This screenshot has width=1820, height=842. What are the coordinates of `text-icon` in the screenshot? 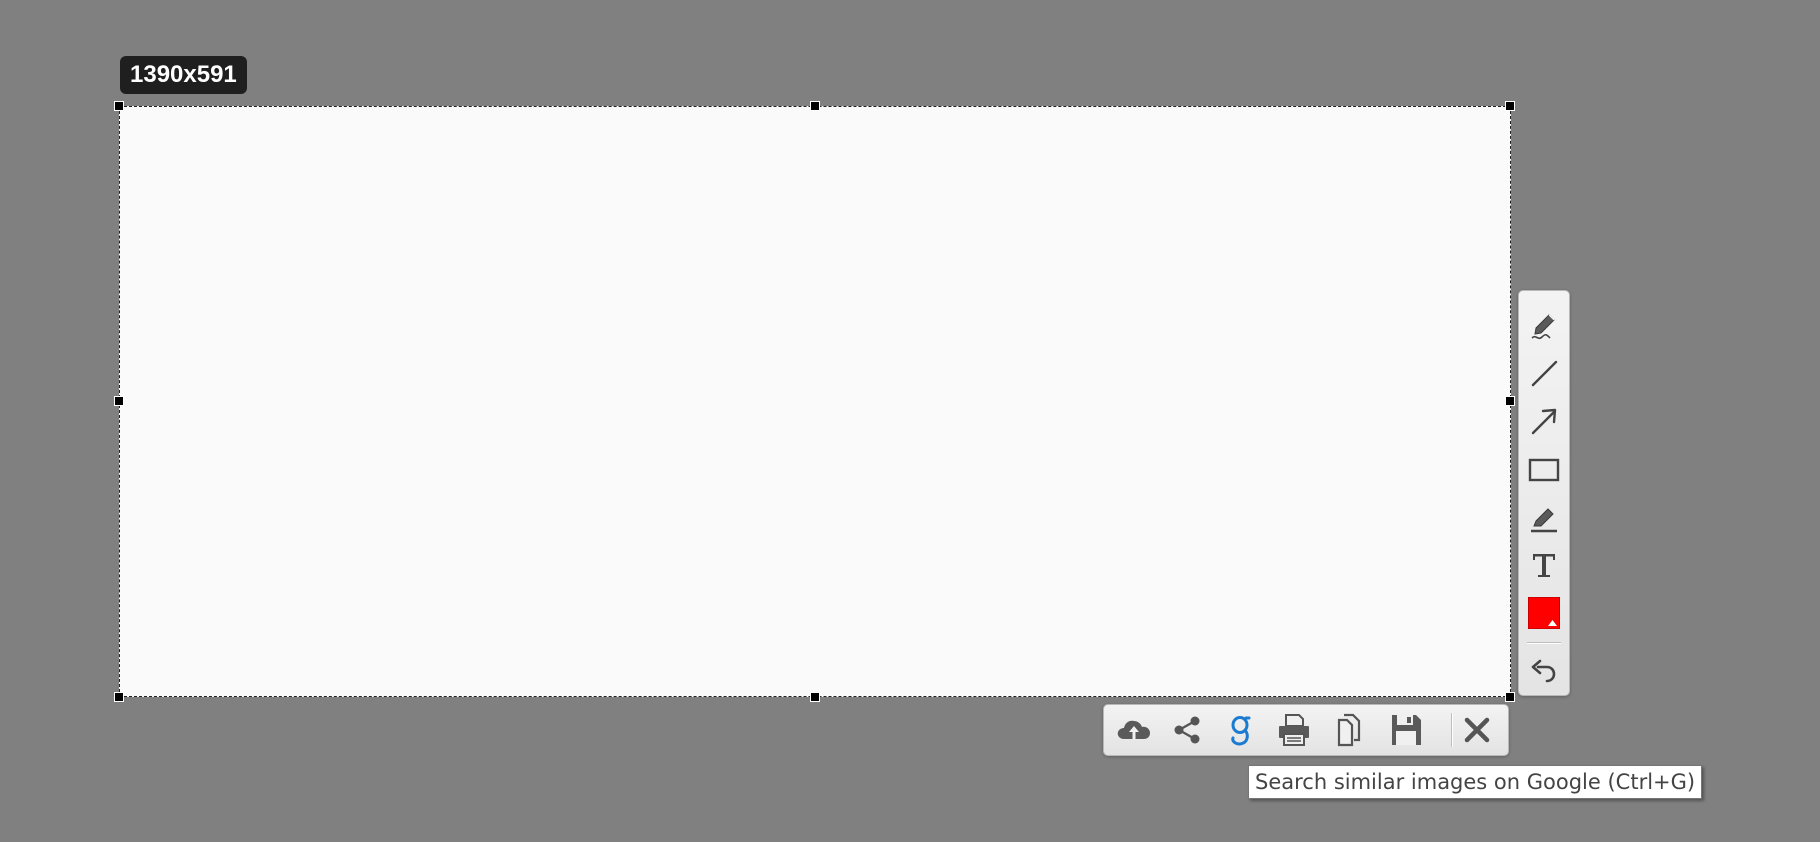 It's located at (1544, 565).